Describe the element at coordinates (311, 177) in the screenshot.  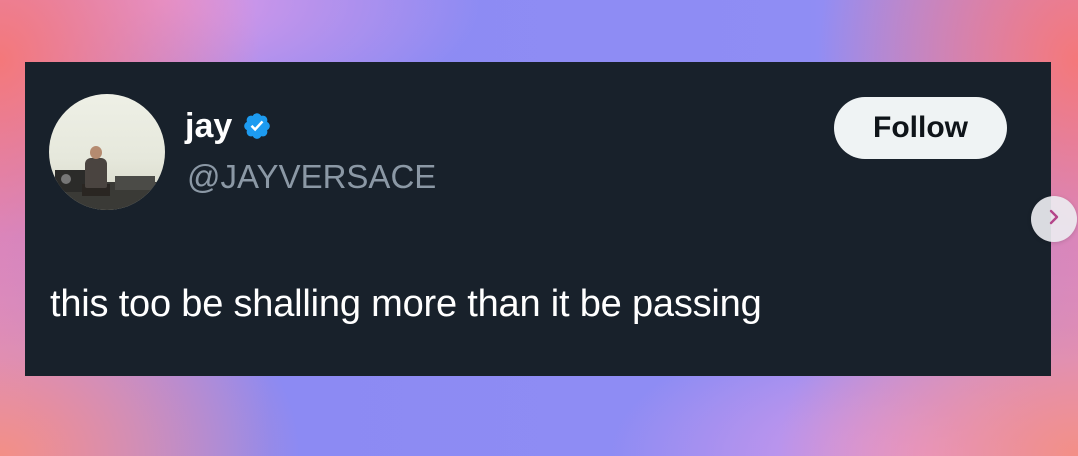
I see `author-handle: @JAYVERSACE` at that location.